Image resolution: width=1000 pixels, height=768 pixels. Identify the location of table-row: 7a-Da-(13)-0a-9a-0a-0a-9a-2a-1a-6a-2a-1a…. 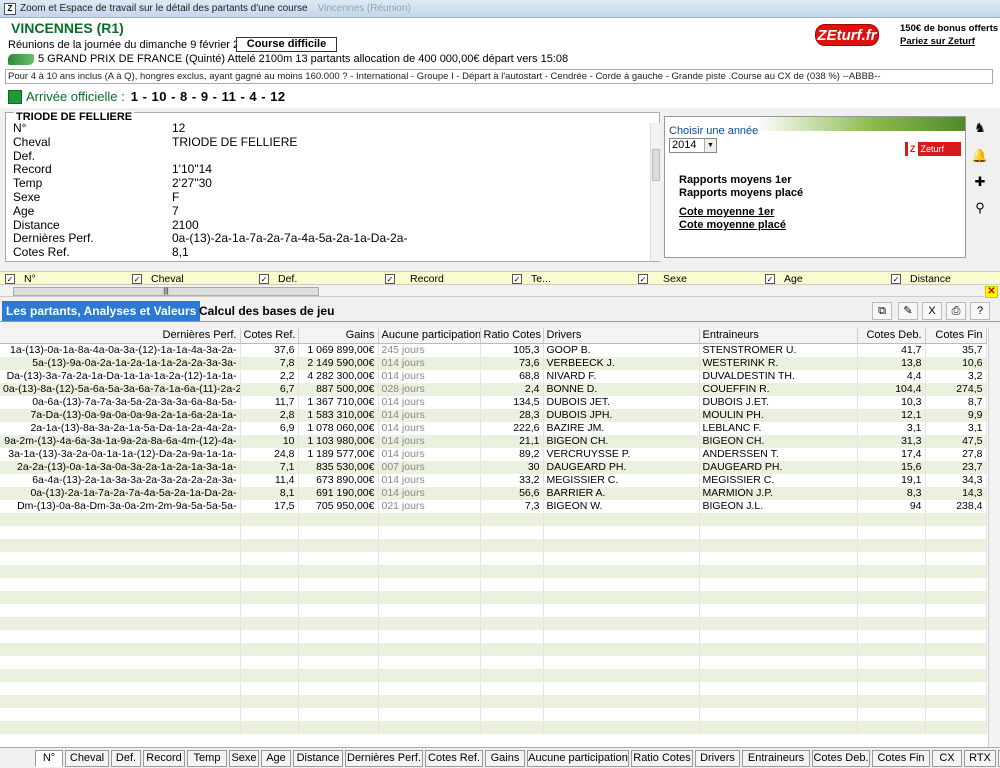
(493, 415).